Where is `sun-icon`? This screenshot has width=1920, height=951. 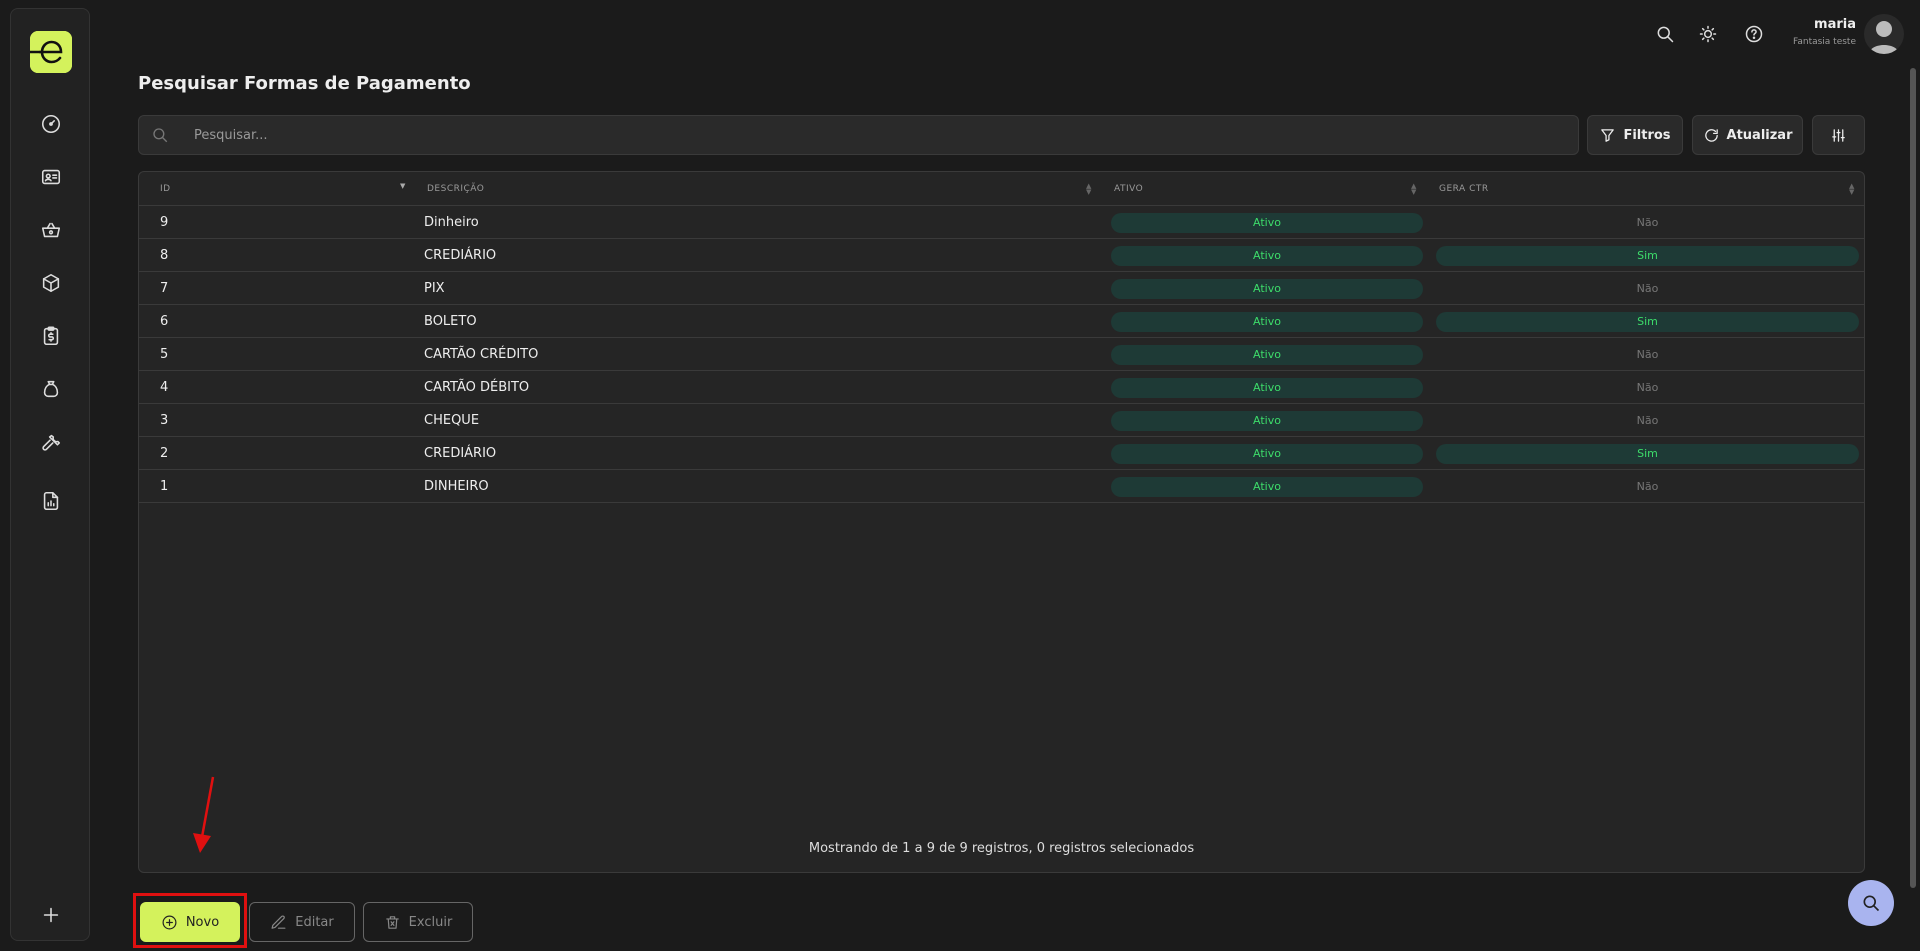 sun-icon is located at coordinates (1708, 34).